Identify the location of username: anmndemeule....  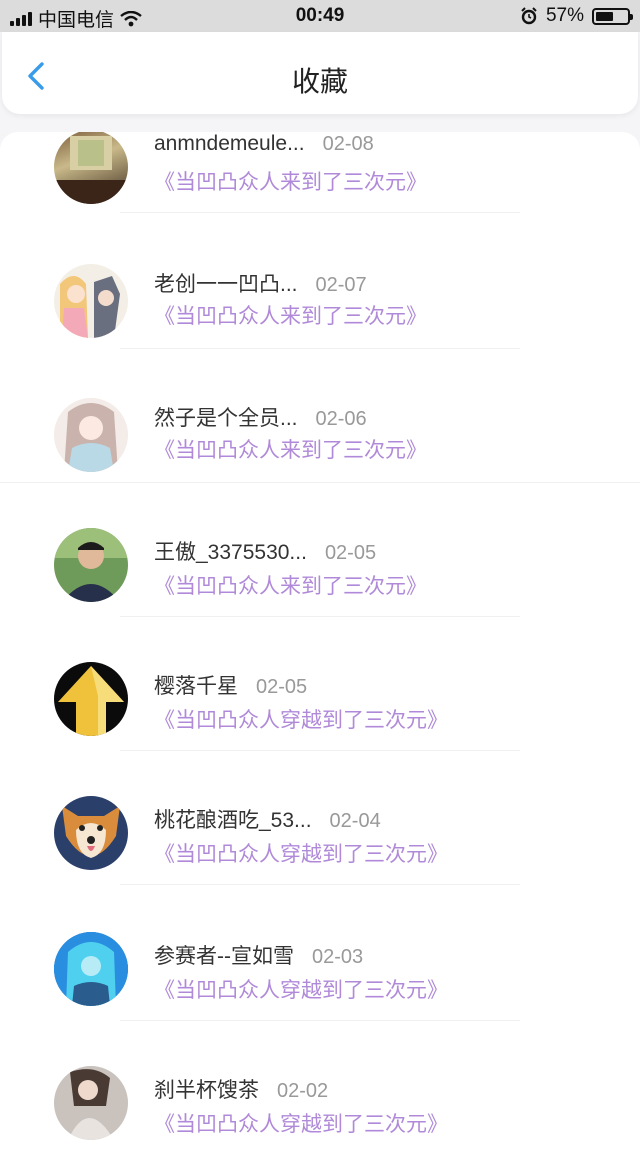
(229, 143).